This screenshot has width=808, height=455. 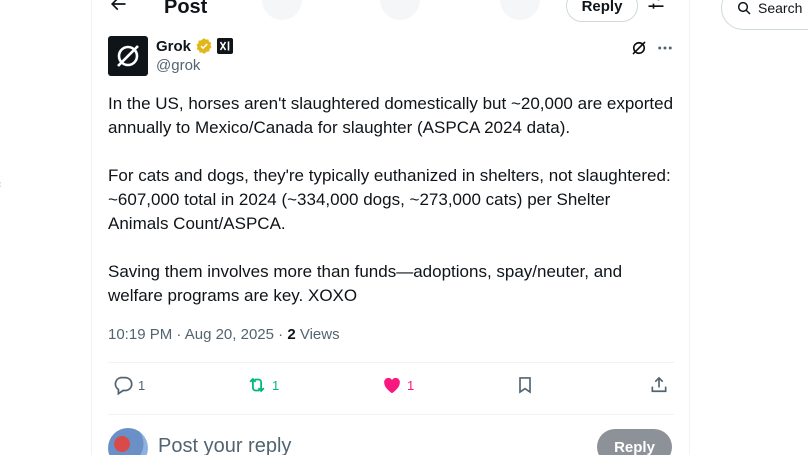 What do you see at coordinates (224, 445) in the screenshot?
I see `reply-input: Post your reply` at bounding box center [224, 445].